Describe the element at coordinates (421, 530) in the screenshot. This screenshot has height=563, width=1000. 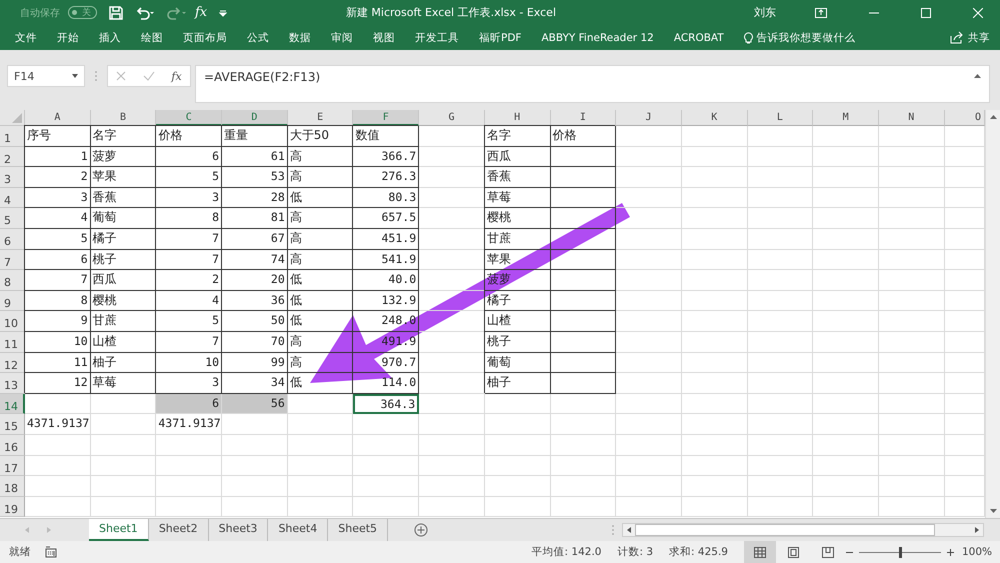
I see `add-sheet-icon` at that location.